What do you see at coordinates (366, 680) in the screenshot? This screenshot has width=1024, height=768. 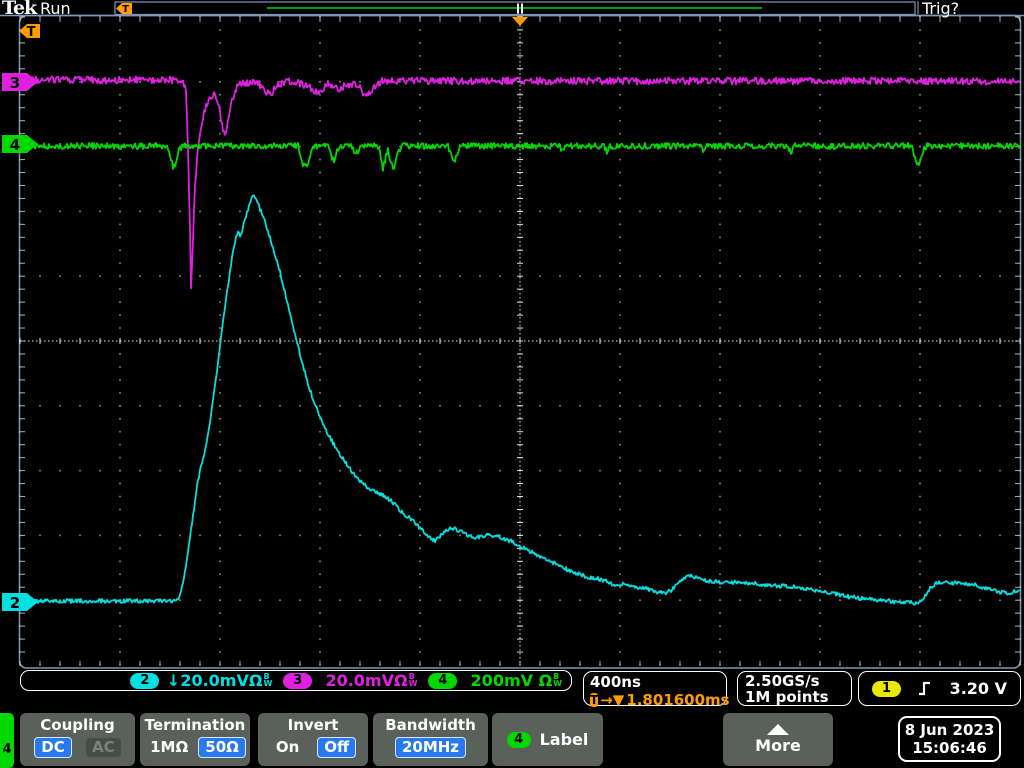 I see `ch3-scale: 20.0mVΩ` at bounding box center [366, 680].